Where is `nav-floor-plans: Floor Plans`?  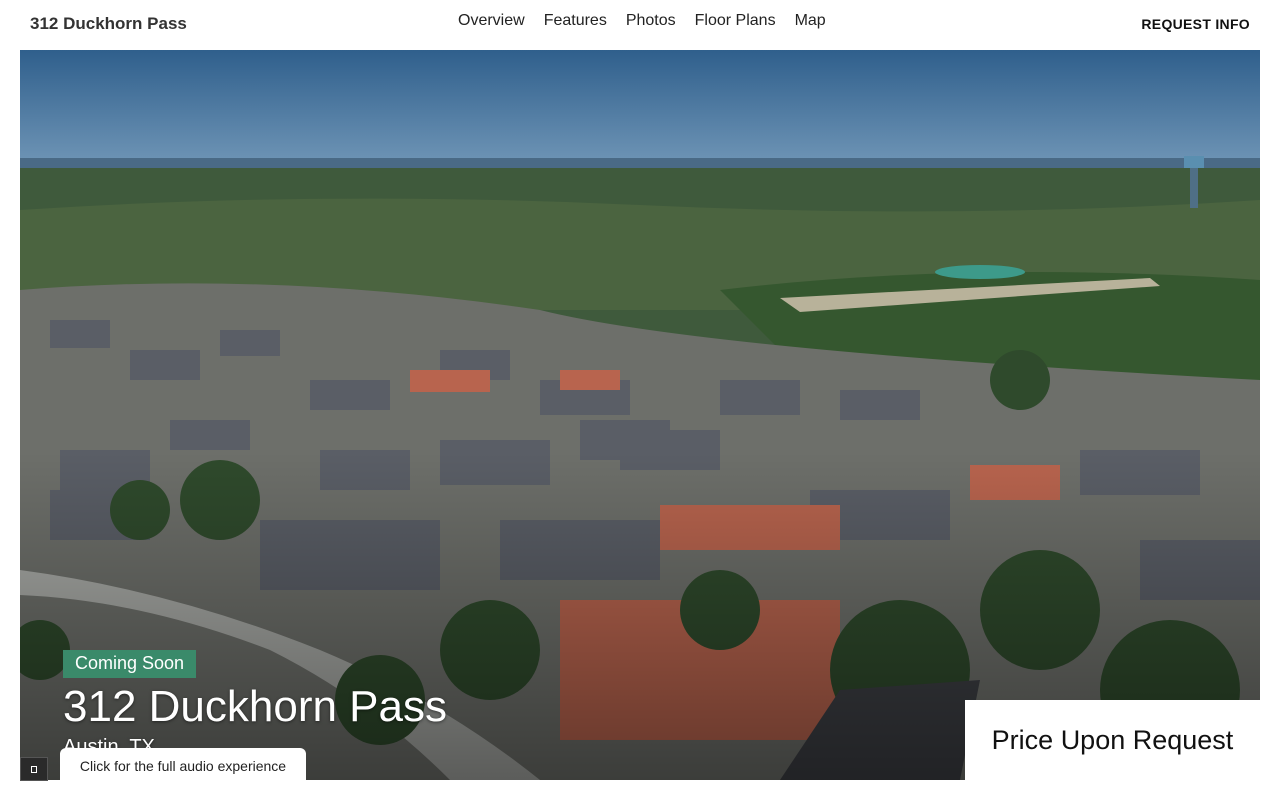
nav-floor-plans: Floor Plans is located at coordinates (735, 21).